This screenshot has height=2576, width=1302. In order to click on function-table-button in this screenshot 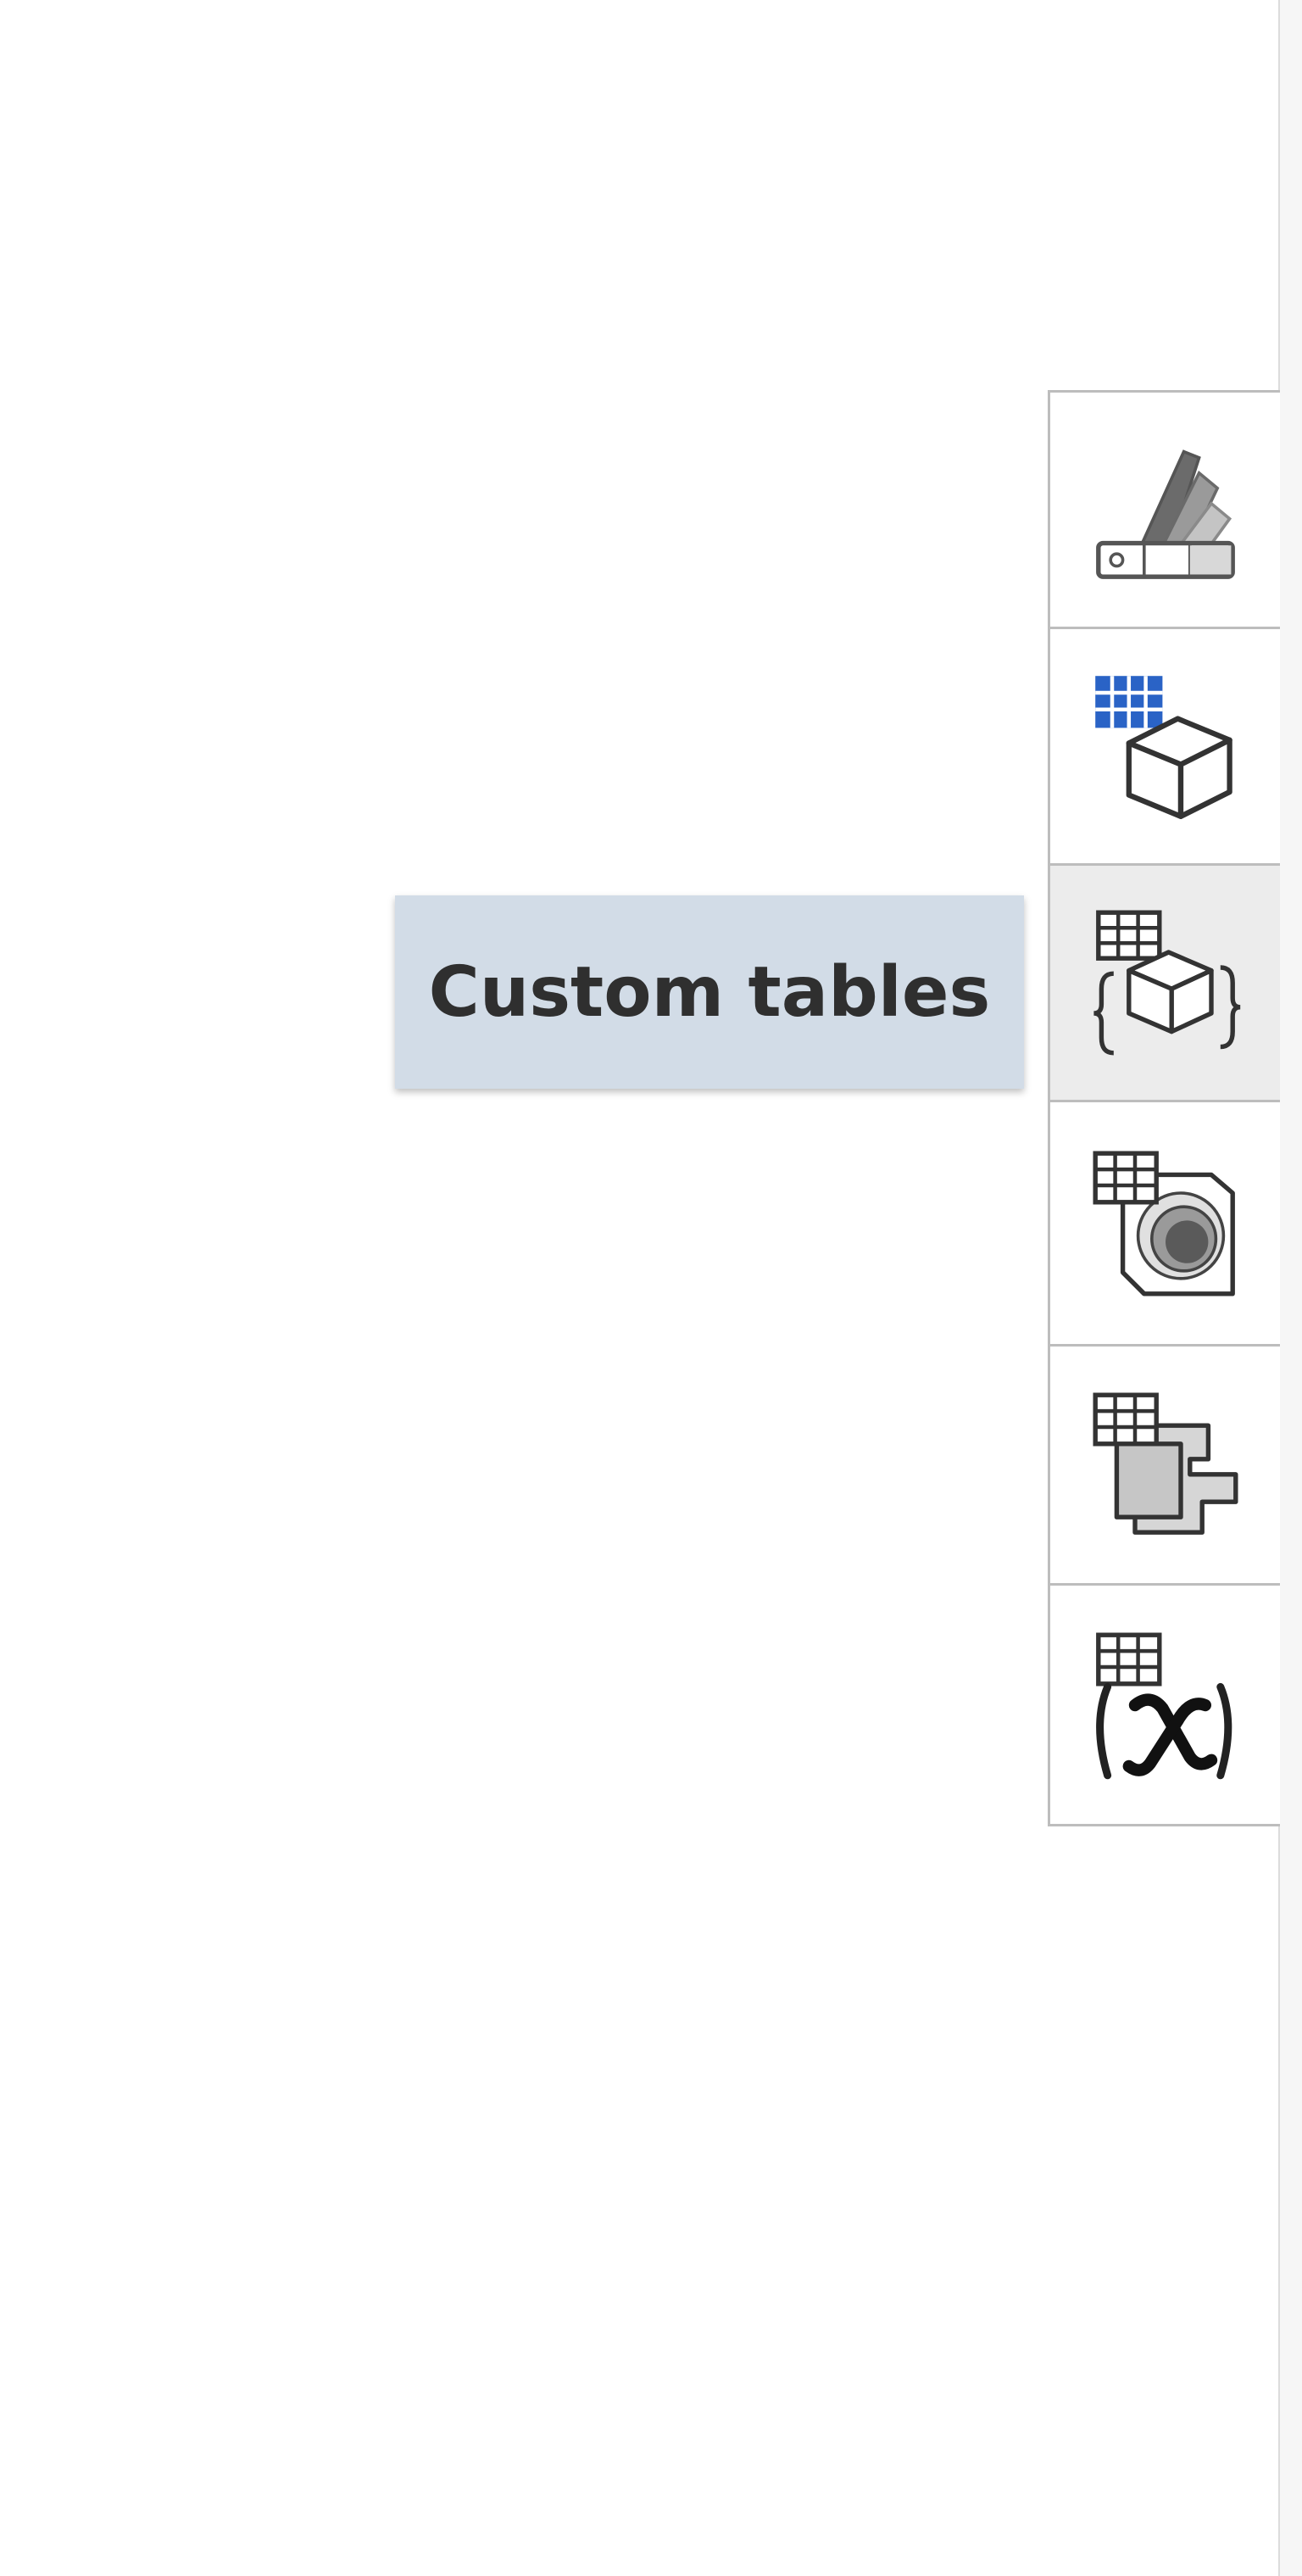, I will do `click(1165, 1705)`.